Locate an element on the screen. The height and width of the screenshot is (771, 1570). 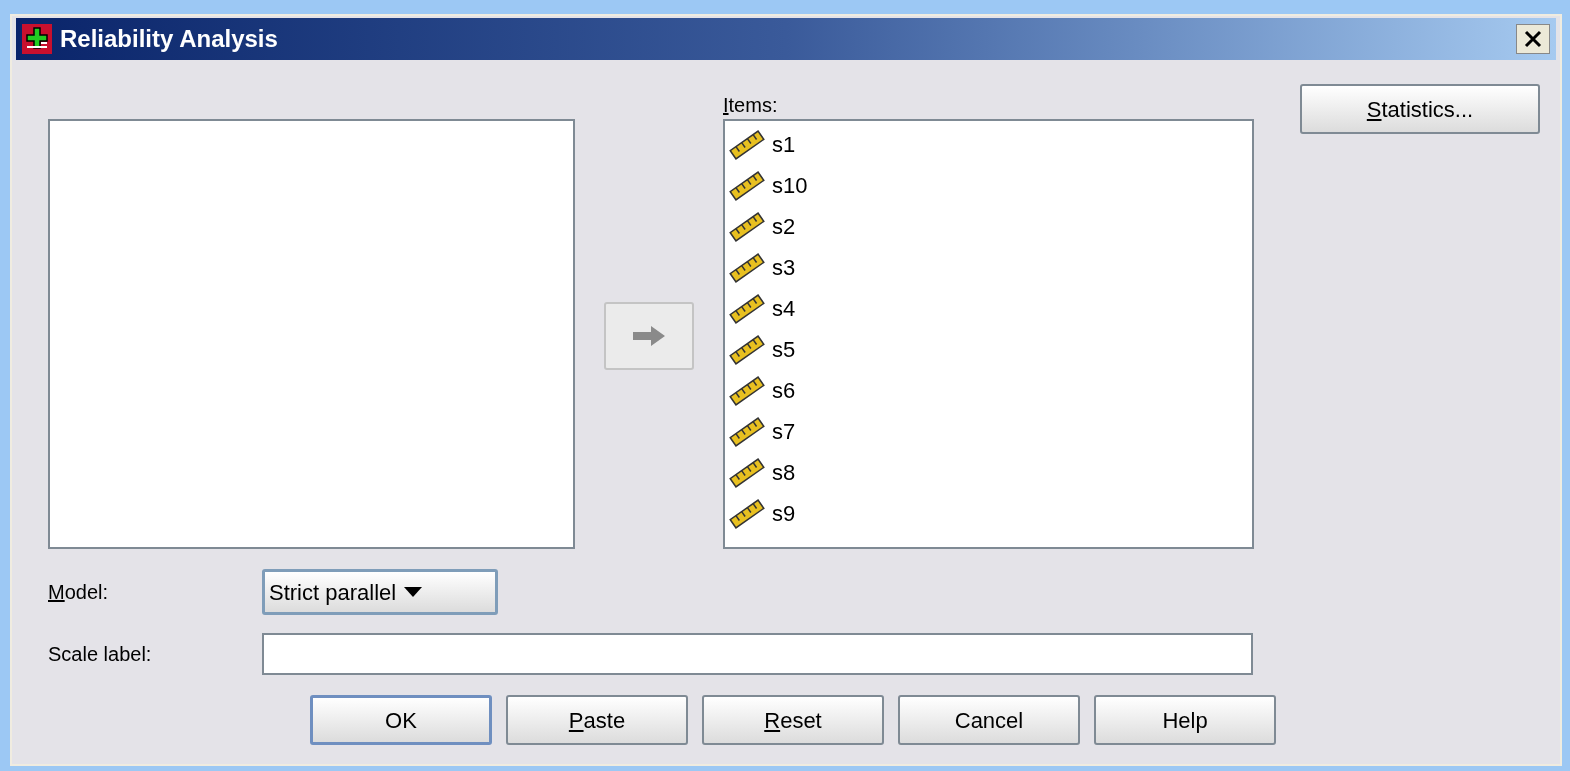
arrow-icon is located at coordinates (649, 335).